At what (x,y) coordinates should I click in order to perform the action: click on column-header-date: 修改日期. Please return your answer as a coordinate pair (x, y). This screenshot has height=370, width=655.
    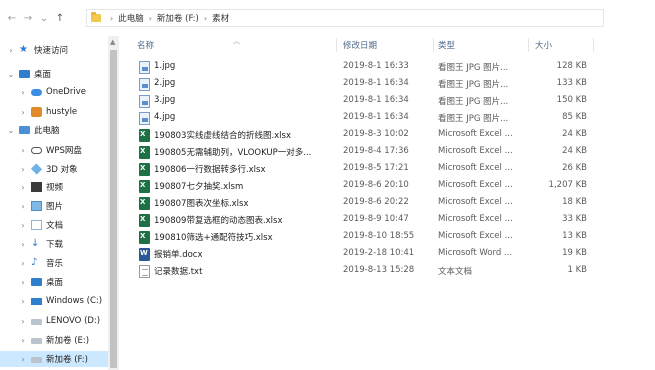
    Looking at the image, I should click on (360, 45).